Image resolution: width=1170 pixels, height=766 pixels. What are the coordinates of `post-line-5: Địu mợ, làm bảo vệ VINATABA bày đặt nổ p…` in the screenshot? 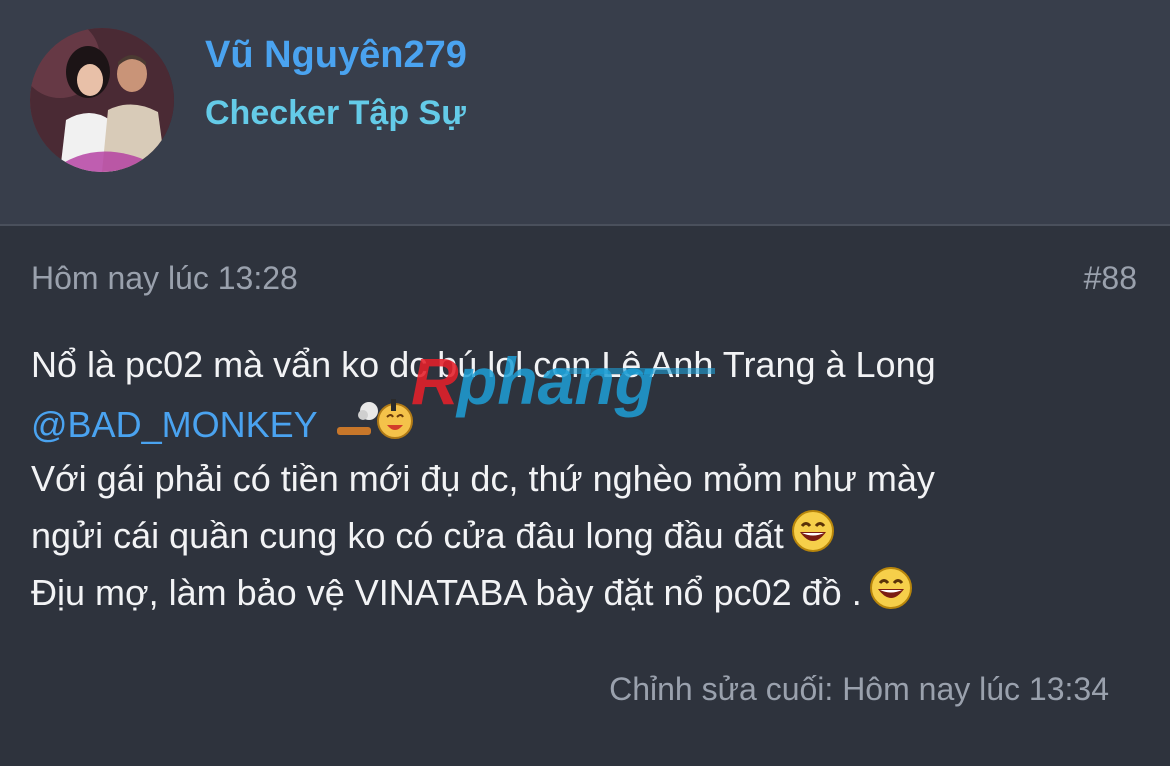 It's located at (581, 592).